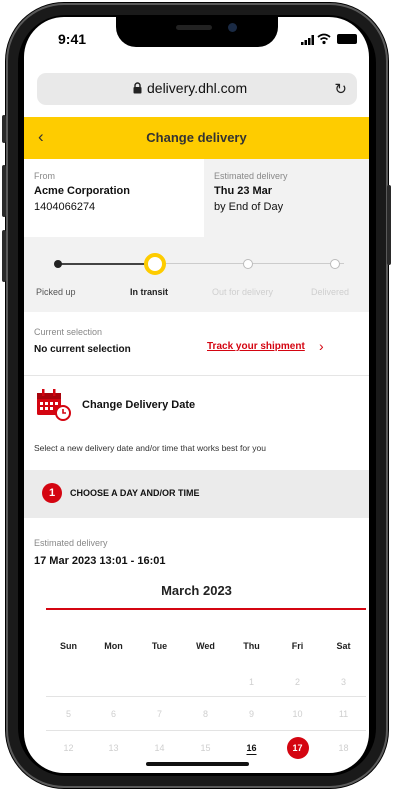  Describe the element at coordinates (68, 714) in the screenshot. I see `calendar-day: 5` at that location.